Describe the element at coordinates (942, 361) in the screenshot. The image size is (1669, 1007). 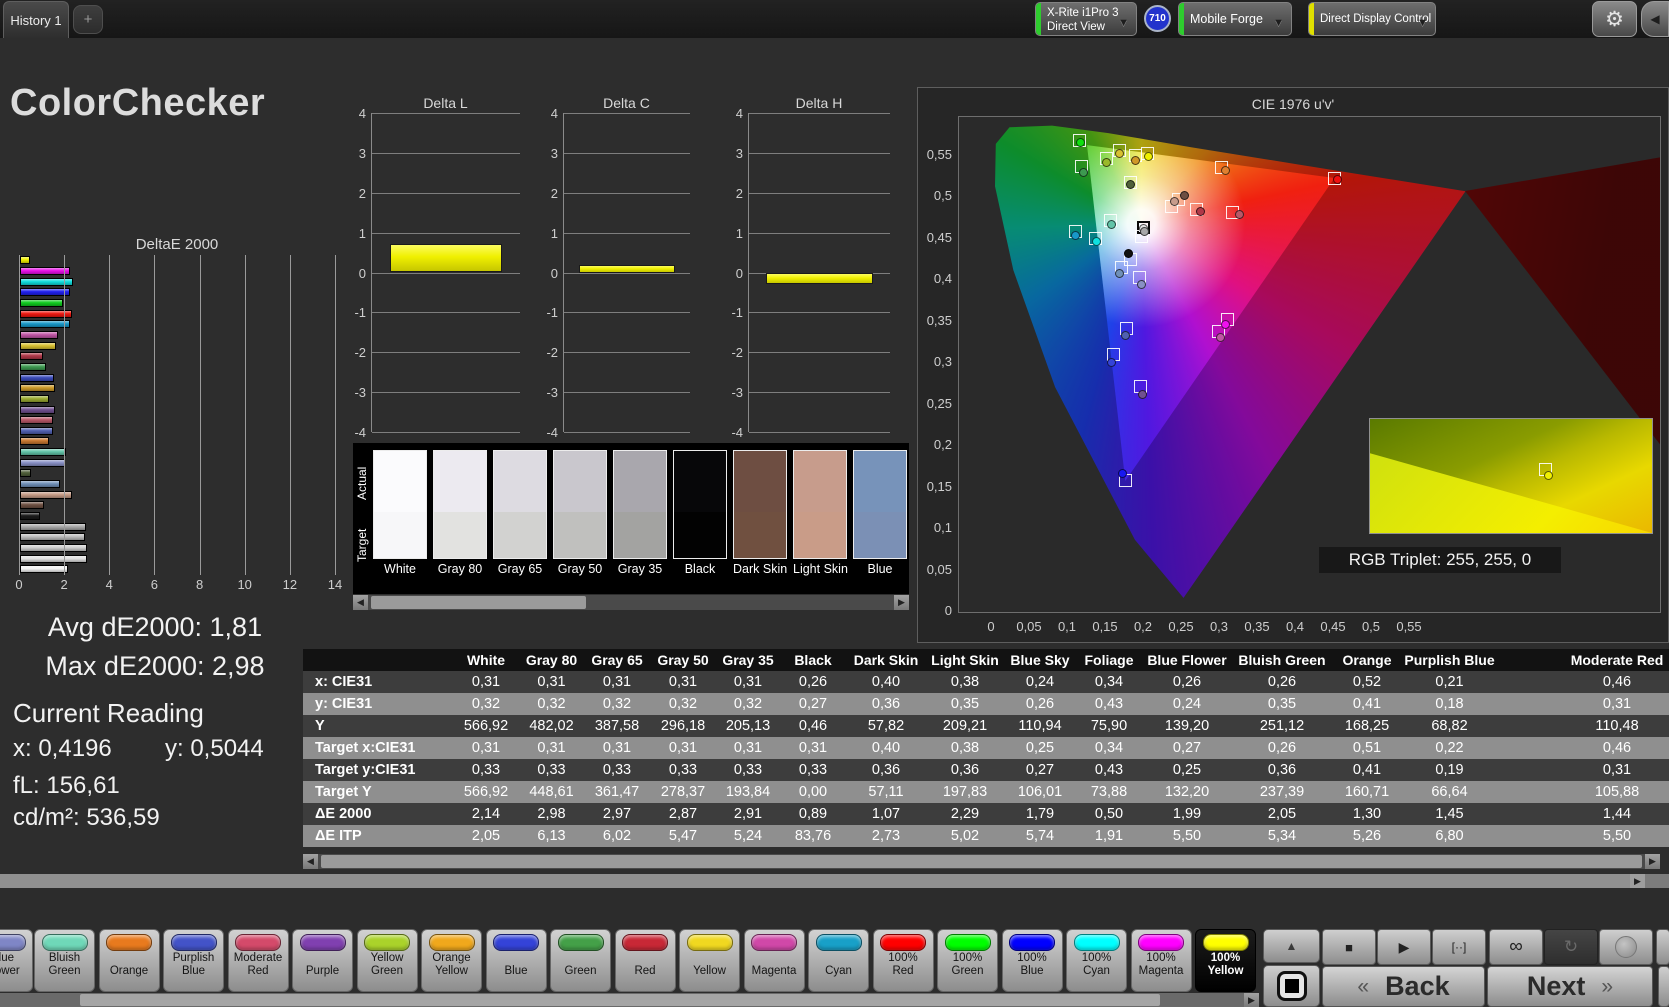
I see `cie-y-tick: 0,3` at that location.